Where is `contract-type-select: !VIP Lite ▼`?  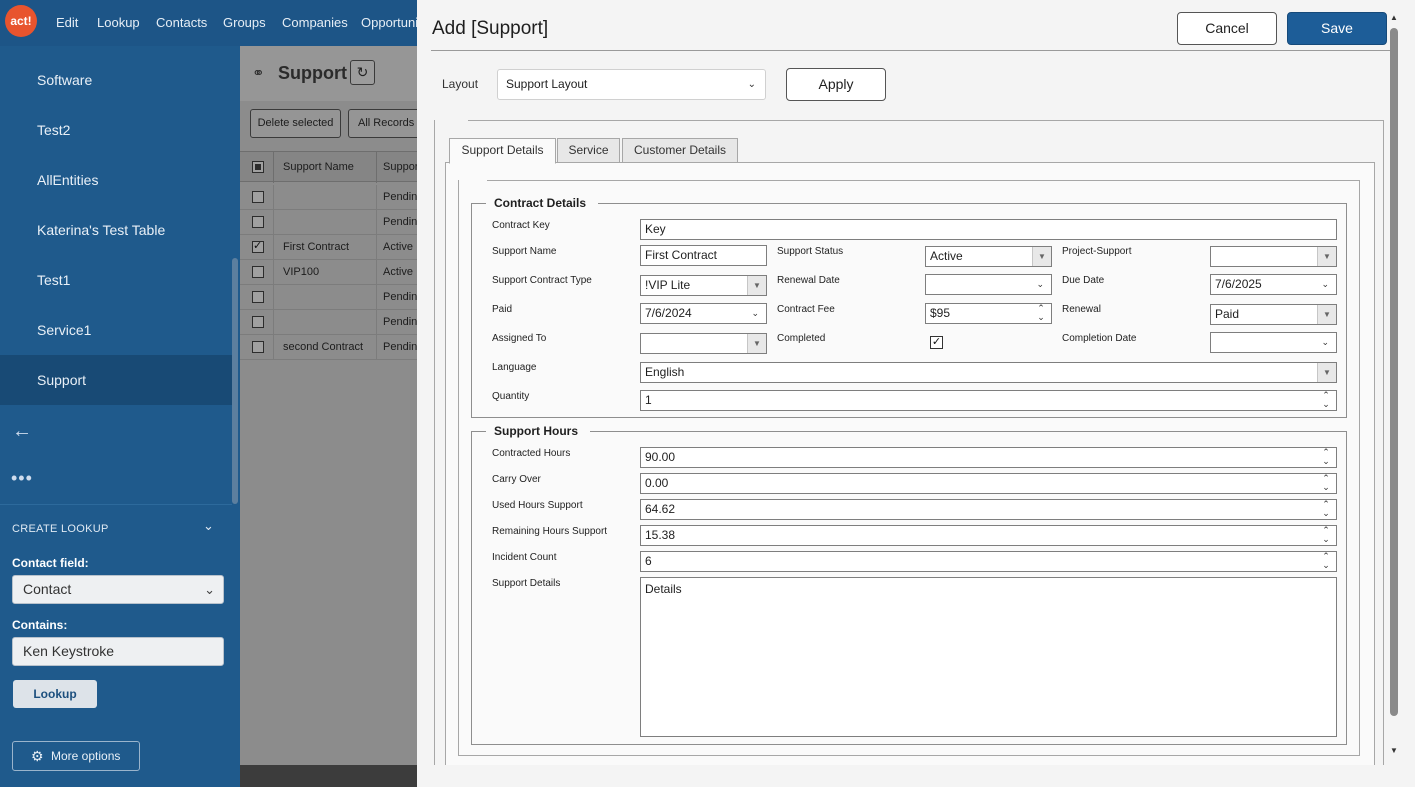
contract-type-select: !VIP Lite ▼ is located at coordinates (703, 285).